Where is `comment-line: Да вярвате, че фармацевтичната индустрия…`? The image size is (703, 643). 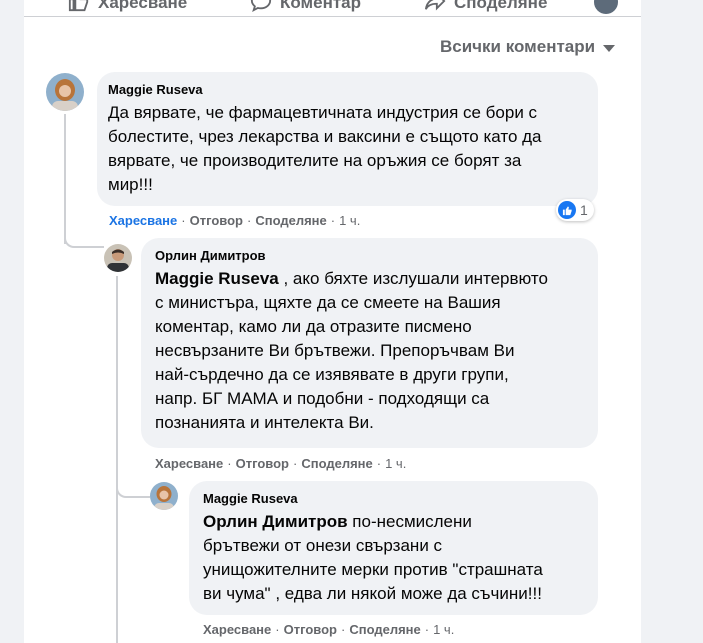 comment-line: Да вярвате, че фармацевтичната индустрия… is located at coordinates (323, 112).